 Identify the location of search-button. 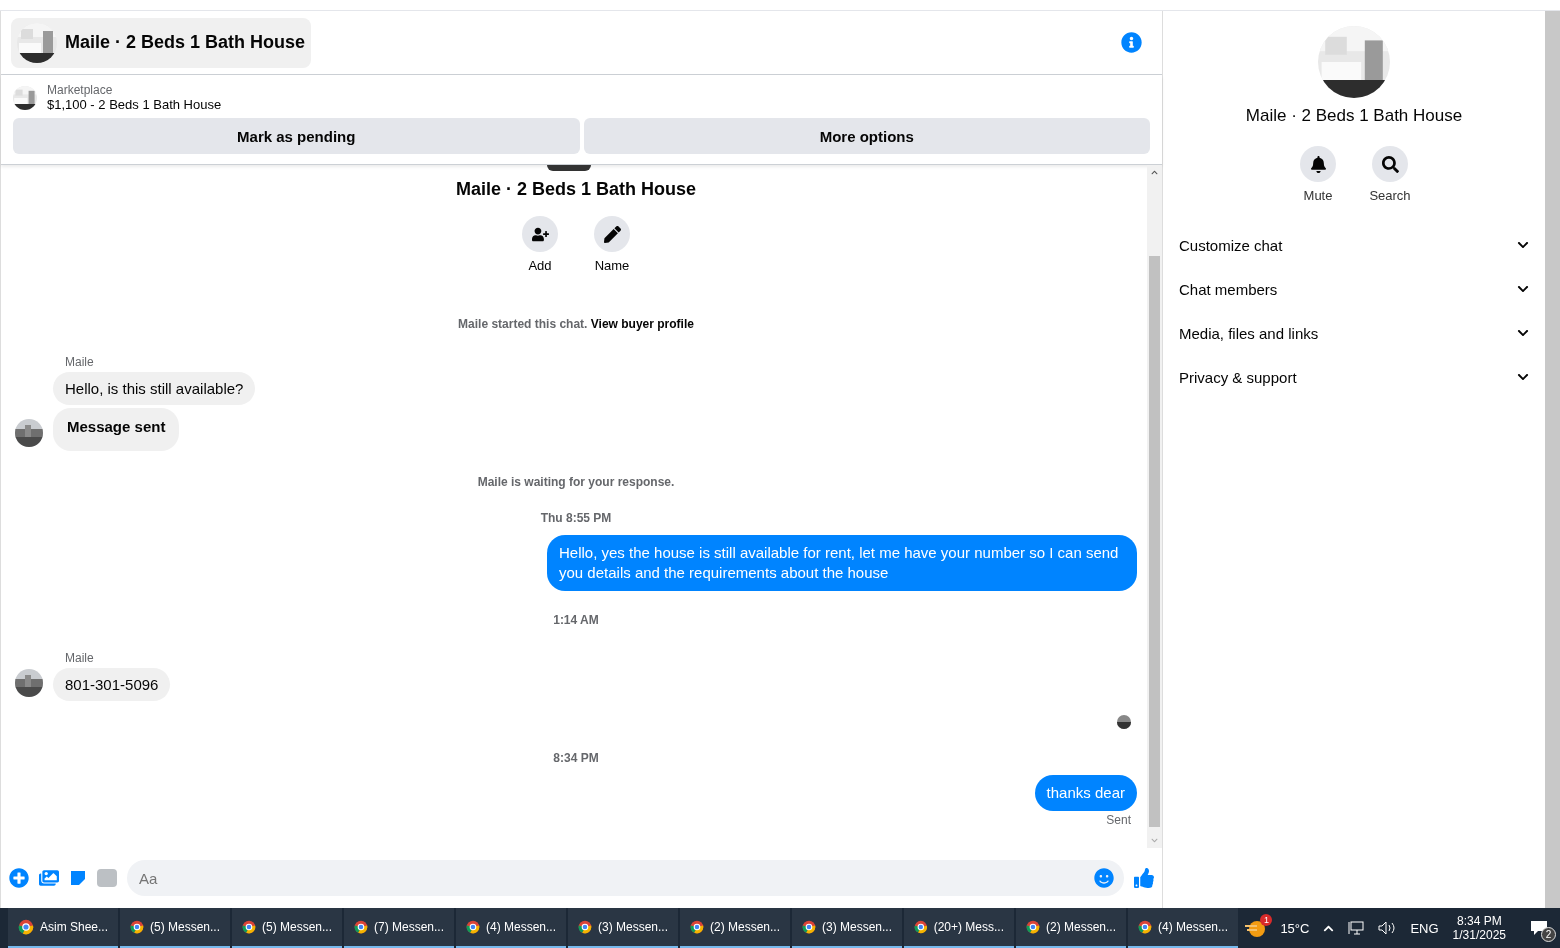
(1390, 164).